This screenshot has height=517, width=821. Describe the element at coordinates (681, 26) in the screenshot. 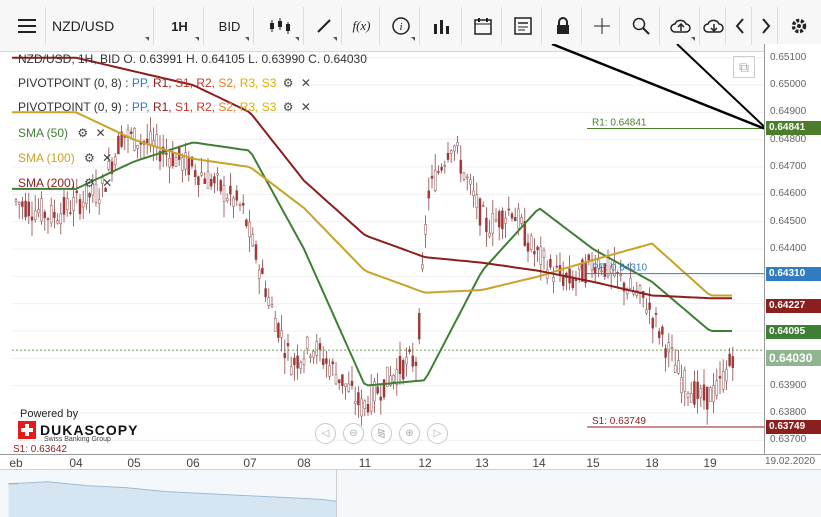

I see `upload-icon` at that location.